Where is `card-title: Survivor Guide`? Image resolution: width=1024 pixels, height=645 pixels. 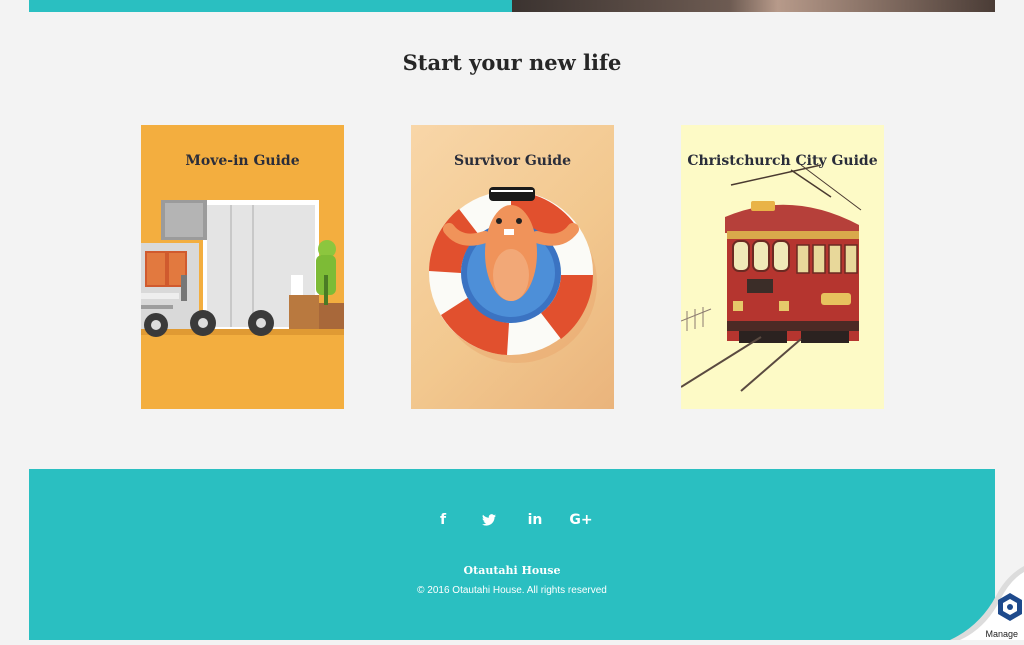 card-title: Survivor Guide is located at coordinates (512, 161).